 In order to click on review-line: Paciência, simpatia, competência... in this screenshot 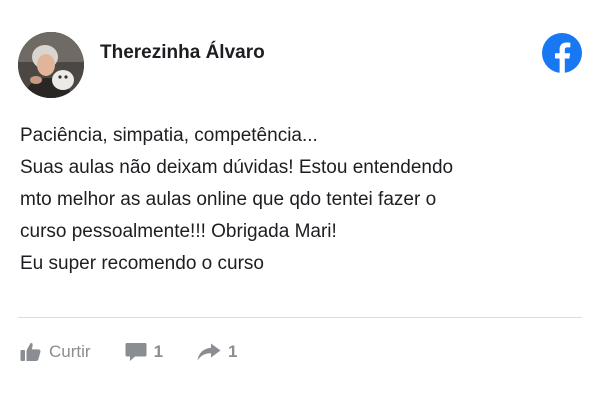, I will do `click(169, 135)`.